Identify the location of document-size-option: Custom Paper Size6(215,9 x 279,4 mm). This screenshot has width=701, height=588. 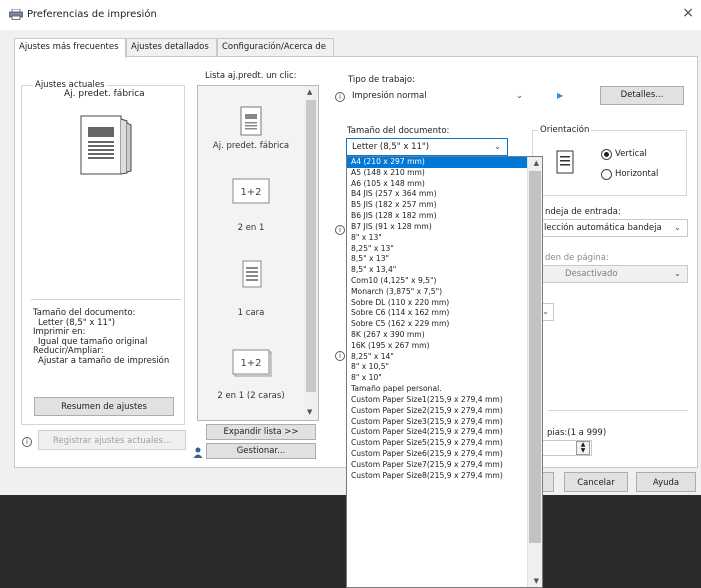
(444, 454).